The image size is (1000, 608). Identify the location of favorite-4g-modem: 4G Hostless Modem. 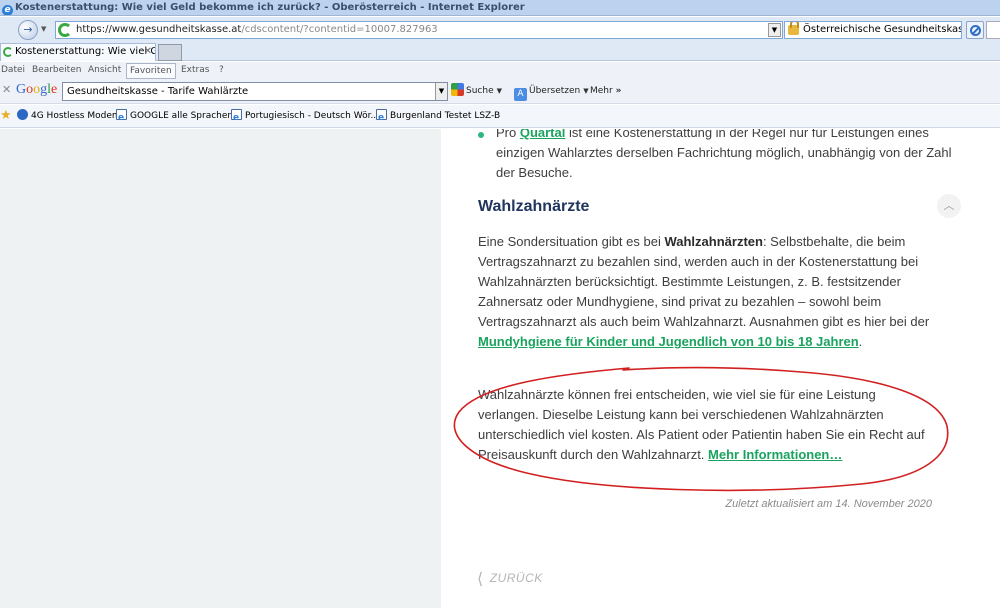
(69, 116).